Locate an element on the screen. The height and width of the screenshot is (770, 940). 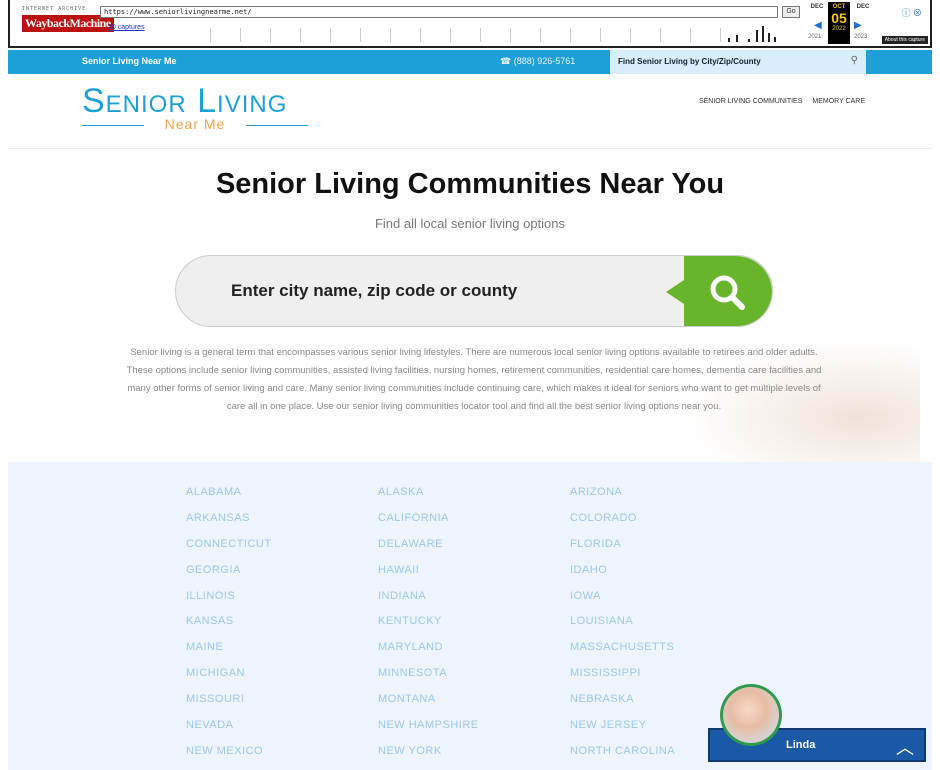
help-icon: ⓘ is located at coordinates (905, 13).